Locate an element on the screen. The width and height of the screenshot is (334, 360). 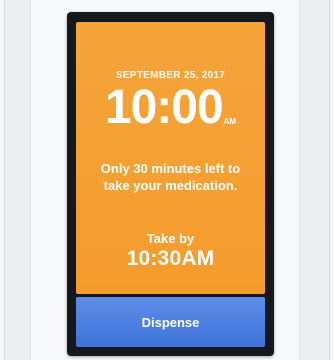
current-time: 10:00 is located at coordinates (164, 107).